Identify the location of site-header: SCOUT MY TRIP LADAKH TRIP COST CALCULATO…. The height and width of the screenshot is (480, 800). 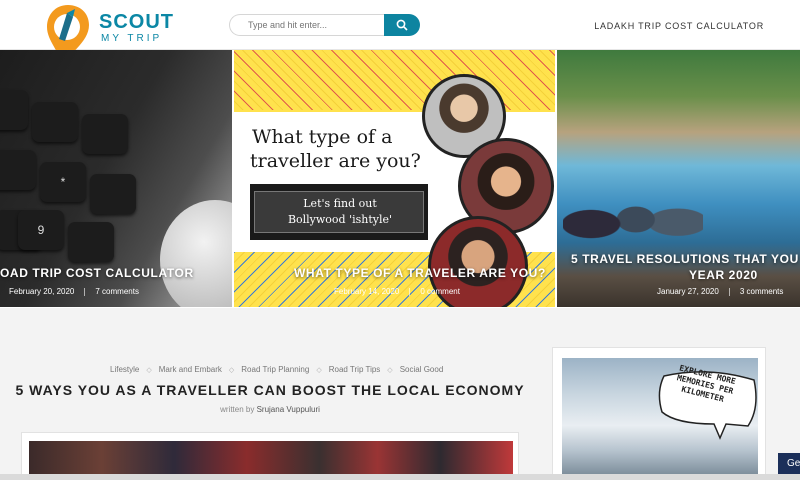
(400, 34).